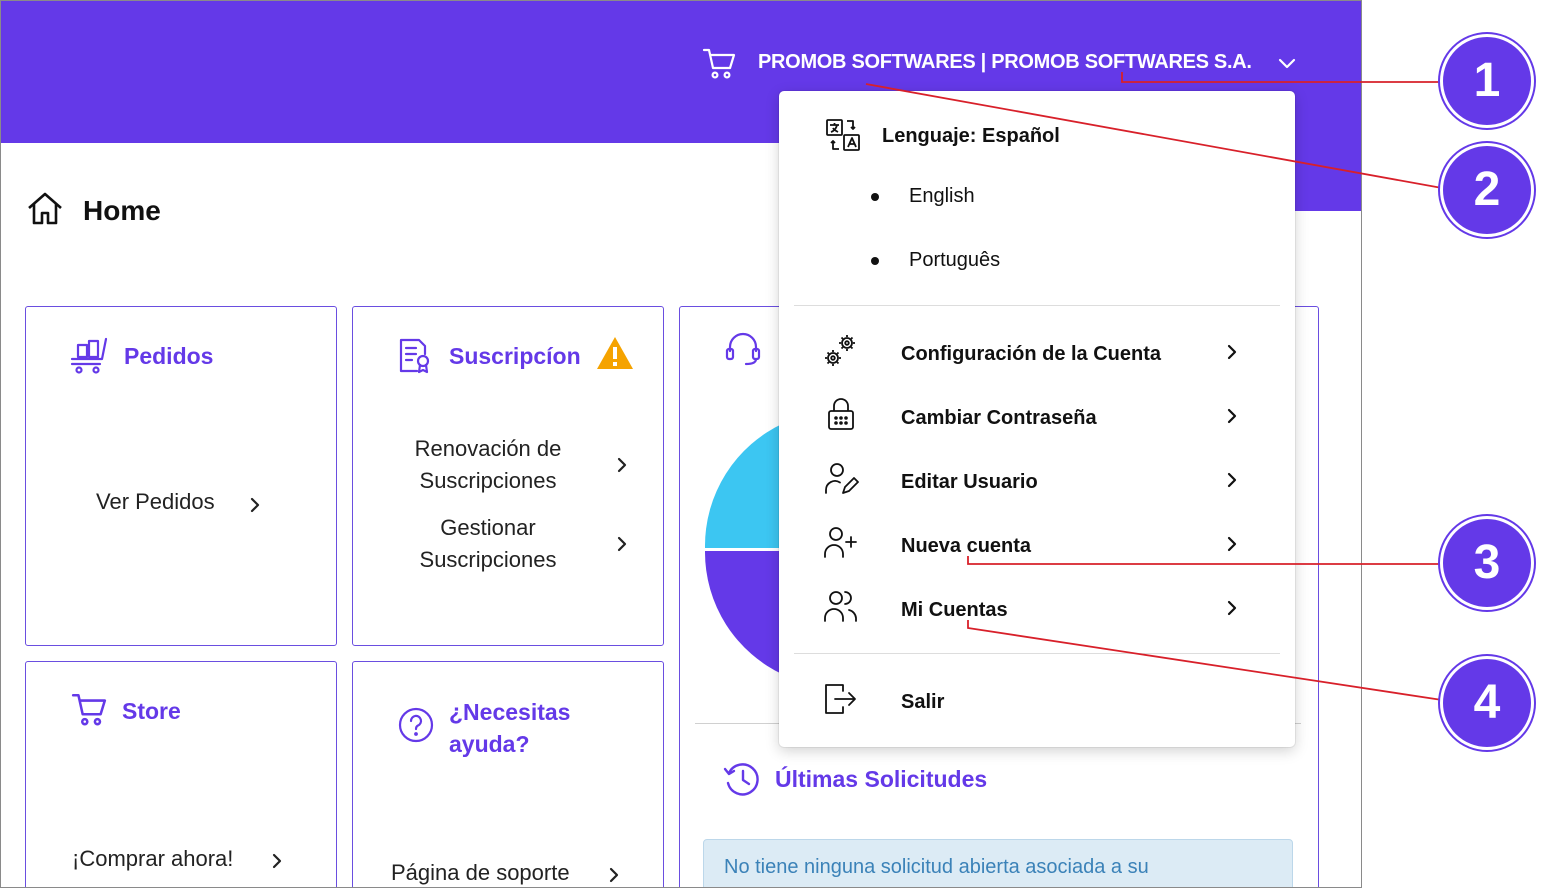 The image size is (1543, 890). I want to click on callout-badge-2: 2, so click(1487, 190).